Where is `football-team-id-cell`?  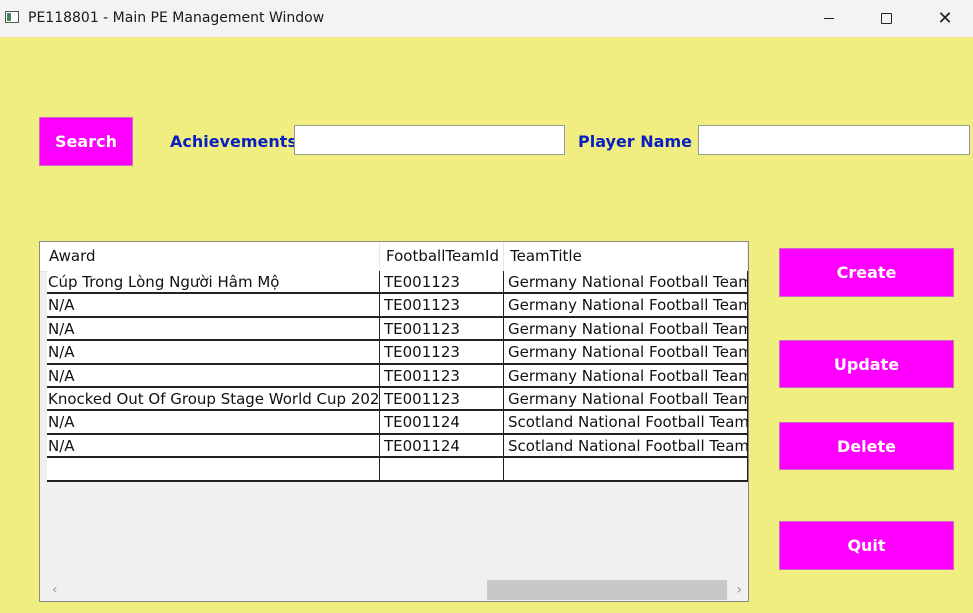
football-team-id-cell is located at coordinates (442, 470).